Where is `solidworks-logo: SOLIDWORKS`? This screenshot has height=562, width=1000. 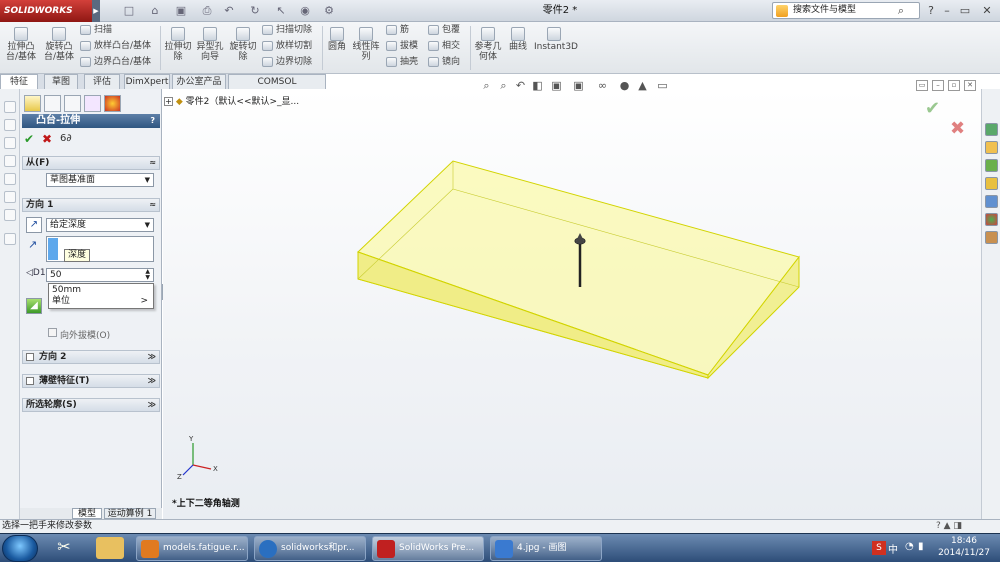 solidworks-logo: SOLIDWORKS is located at coordinates (46, 11).